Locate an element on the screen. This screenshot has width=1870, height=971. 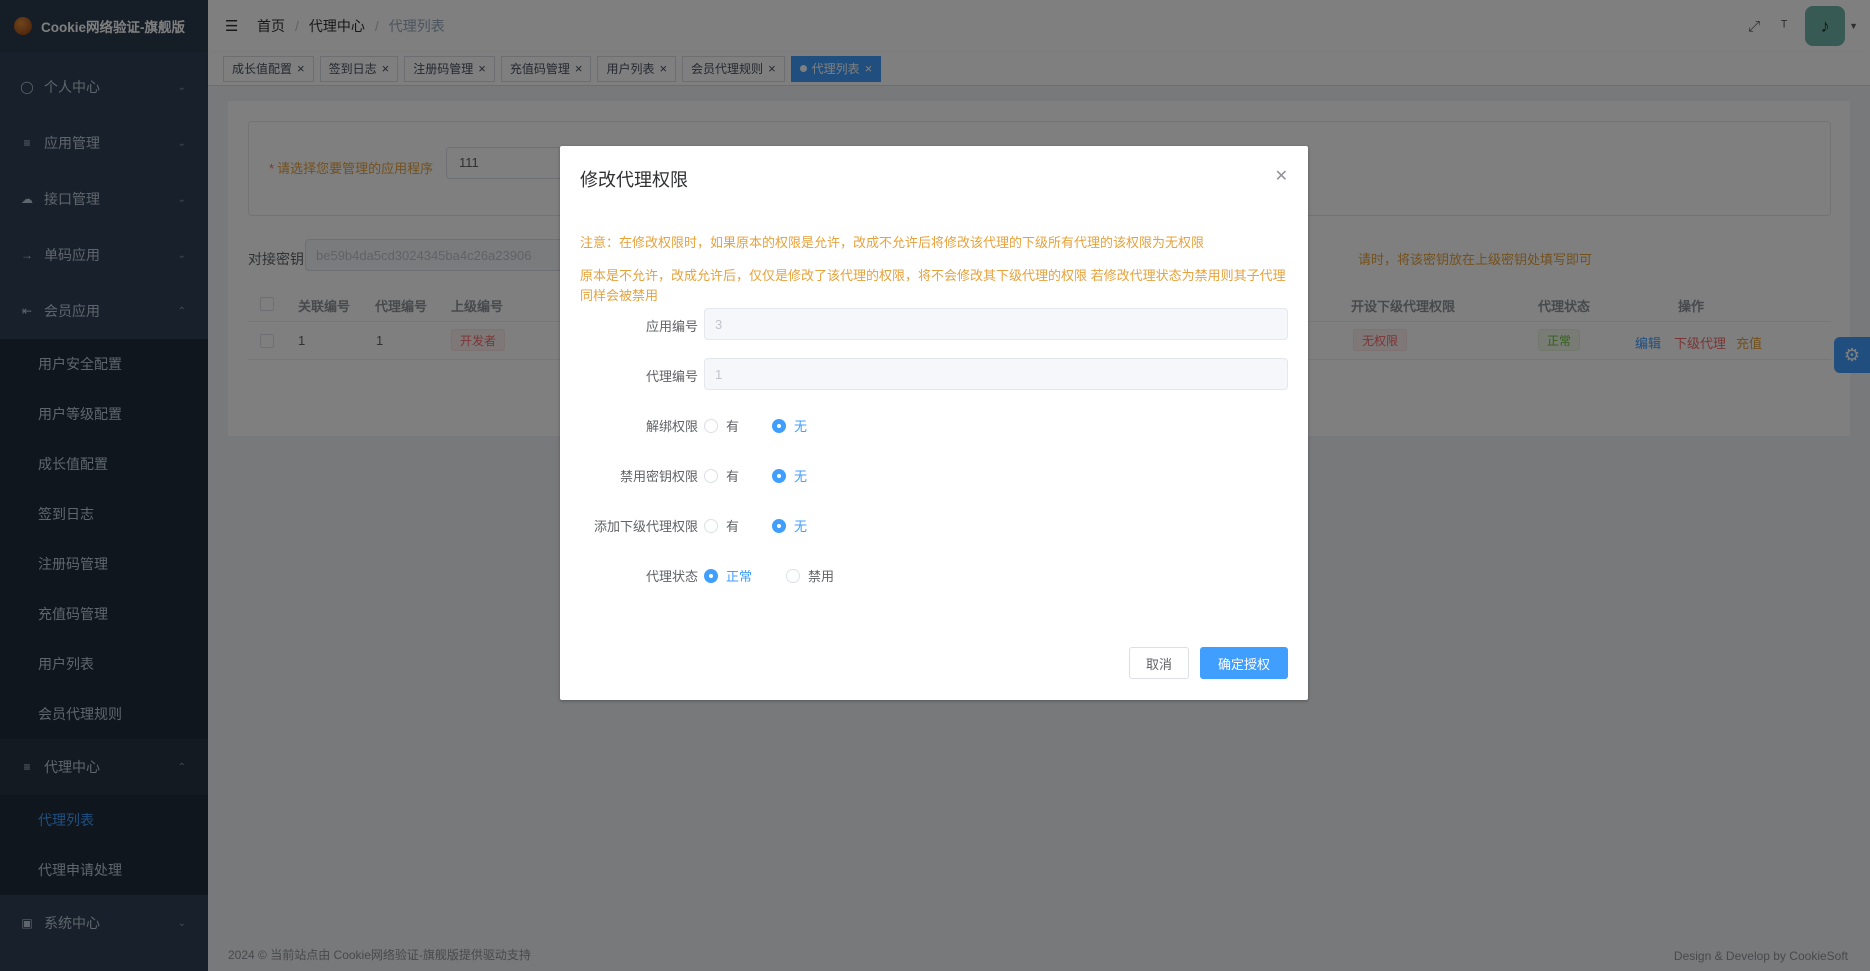
status-label: 代理状态 is located at coordinates (671, 576).